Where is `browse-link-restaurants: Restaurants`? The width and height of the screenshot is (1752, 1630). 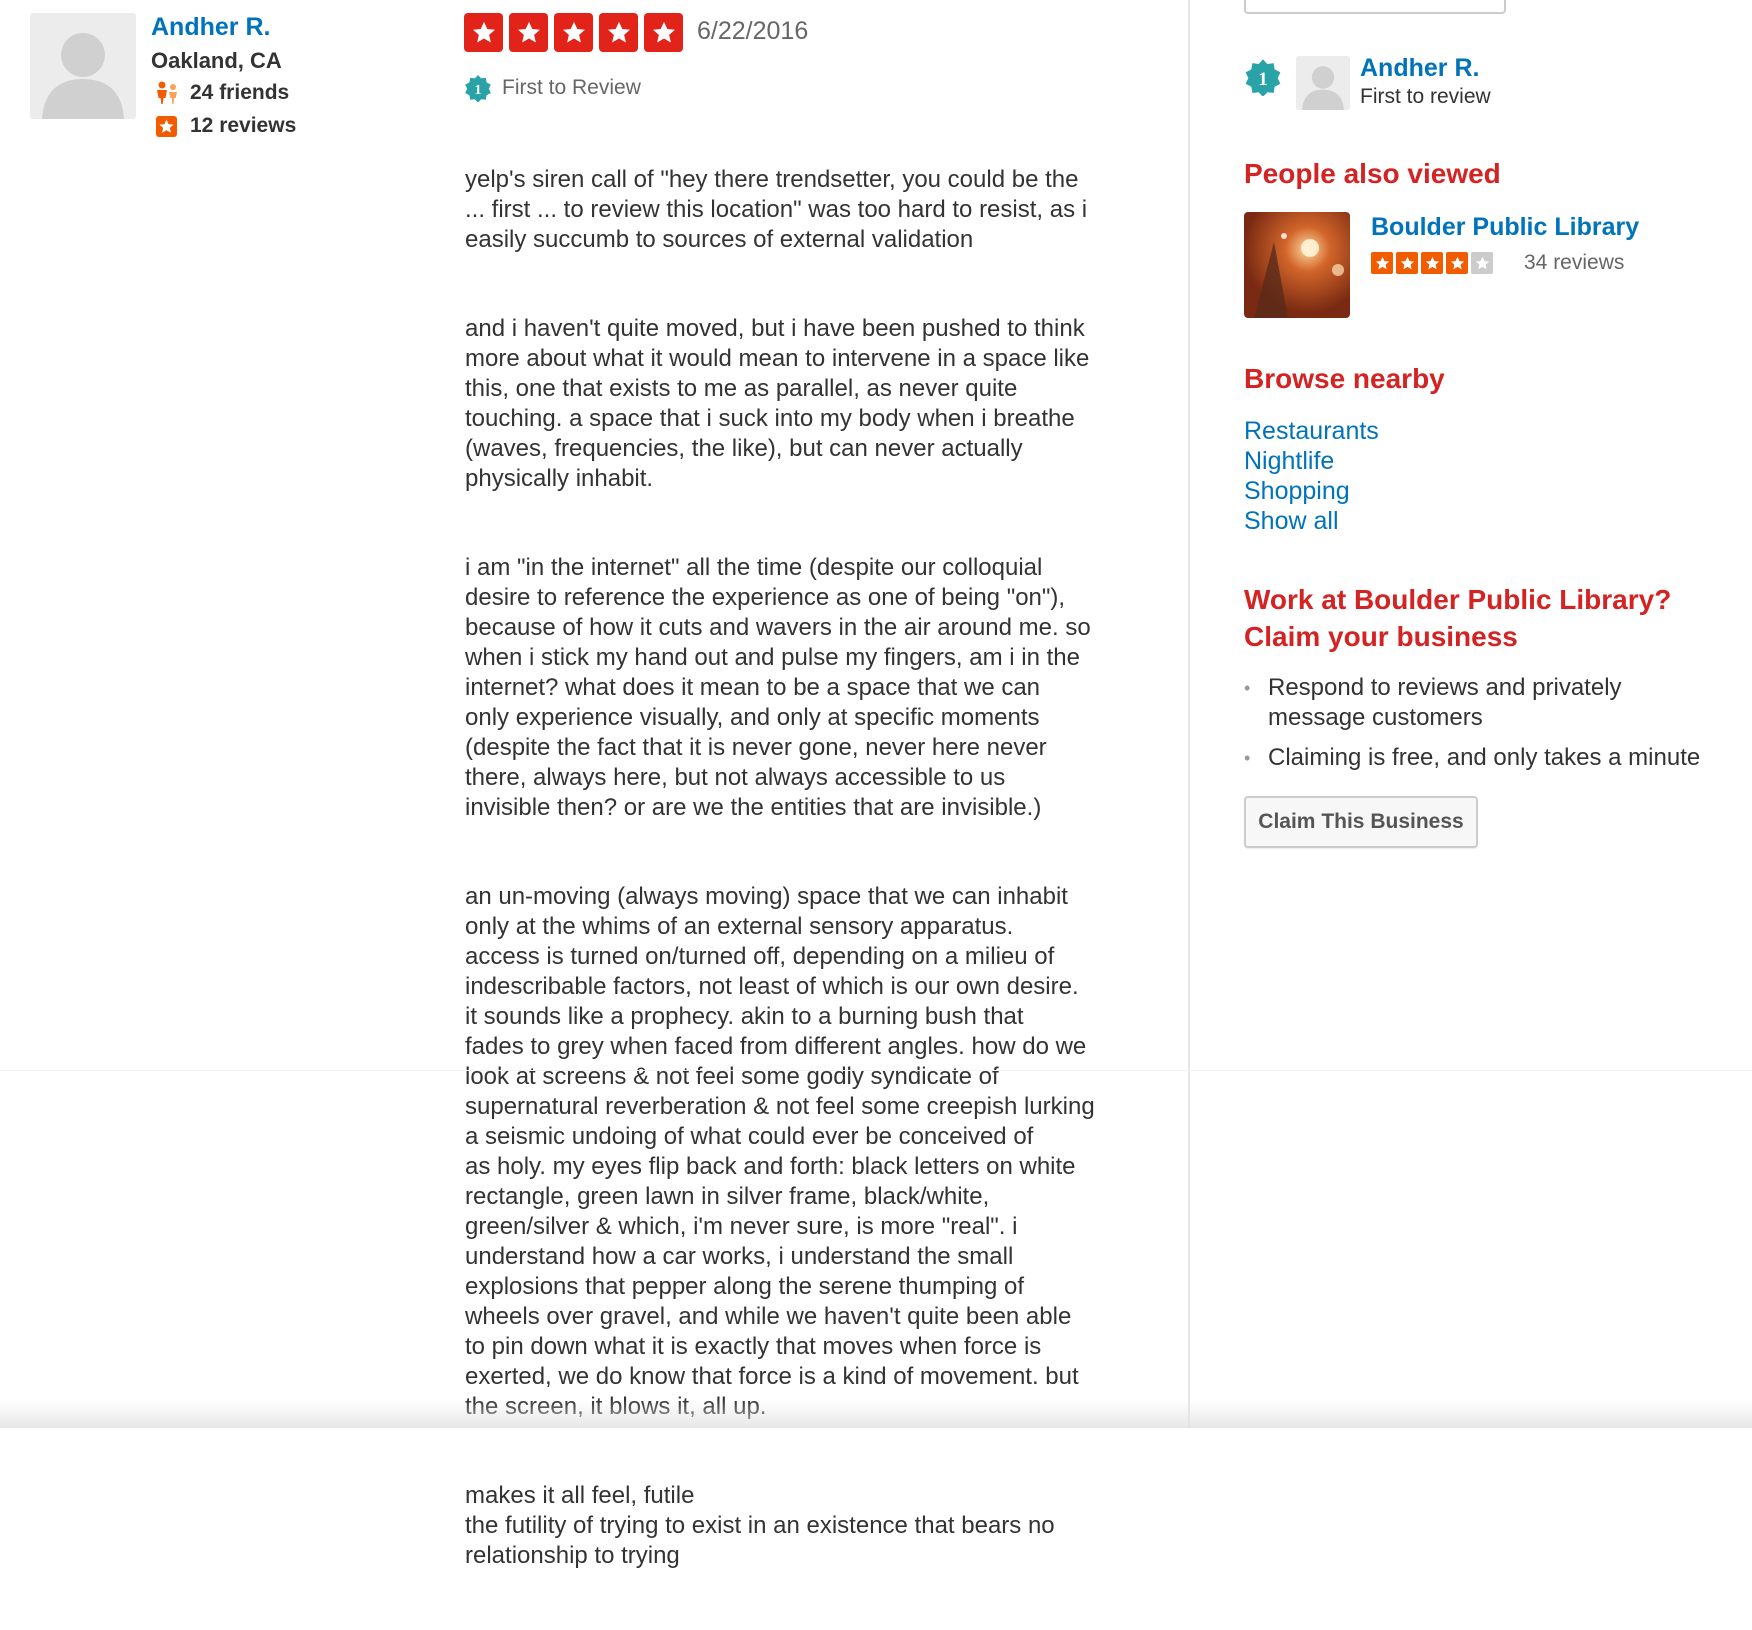
browse-link-restaurants: Restaurants is located at coordinates (1311, 431).